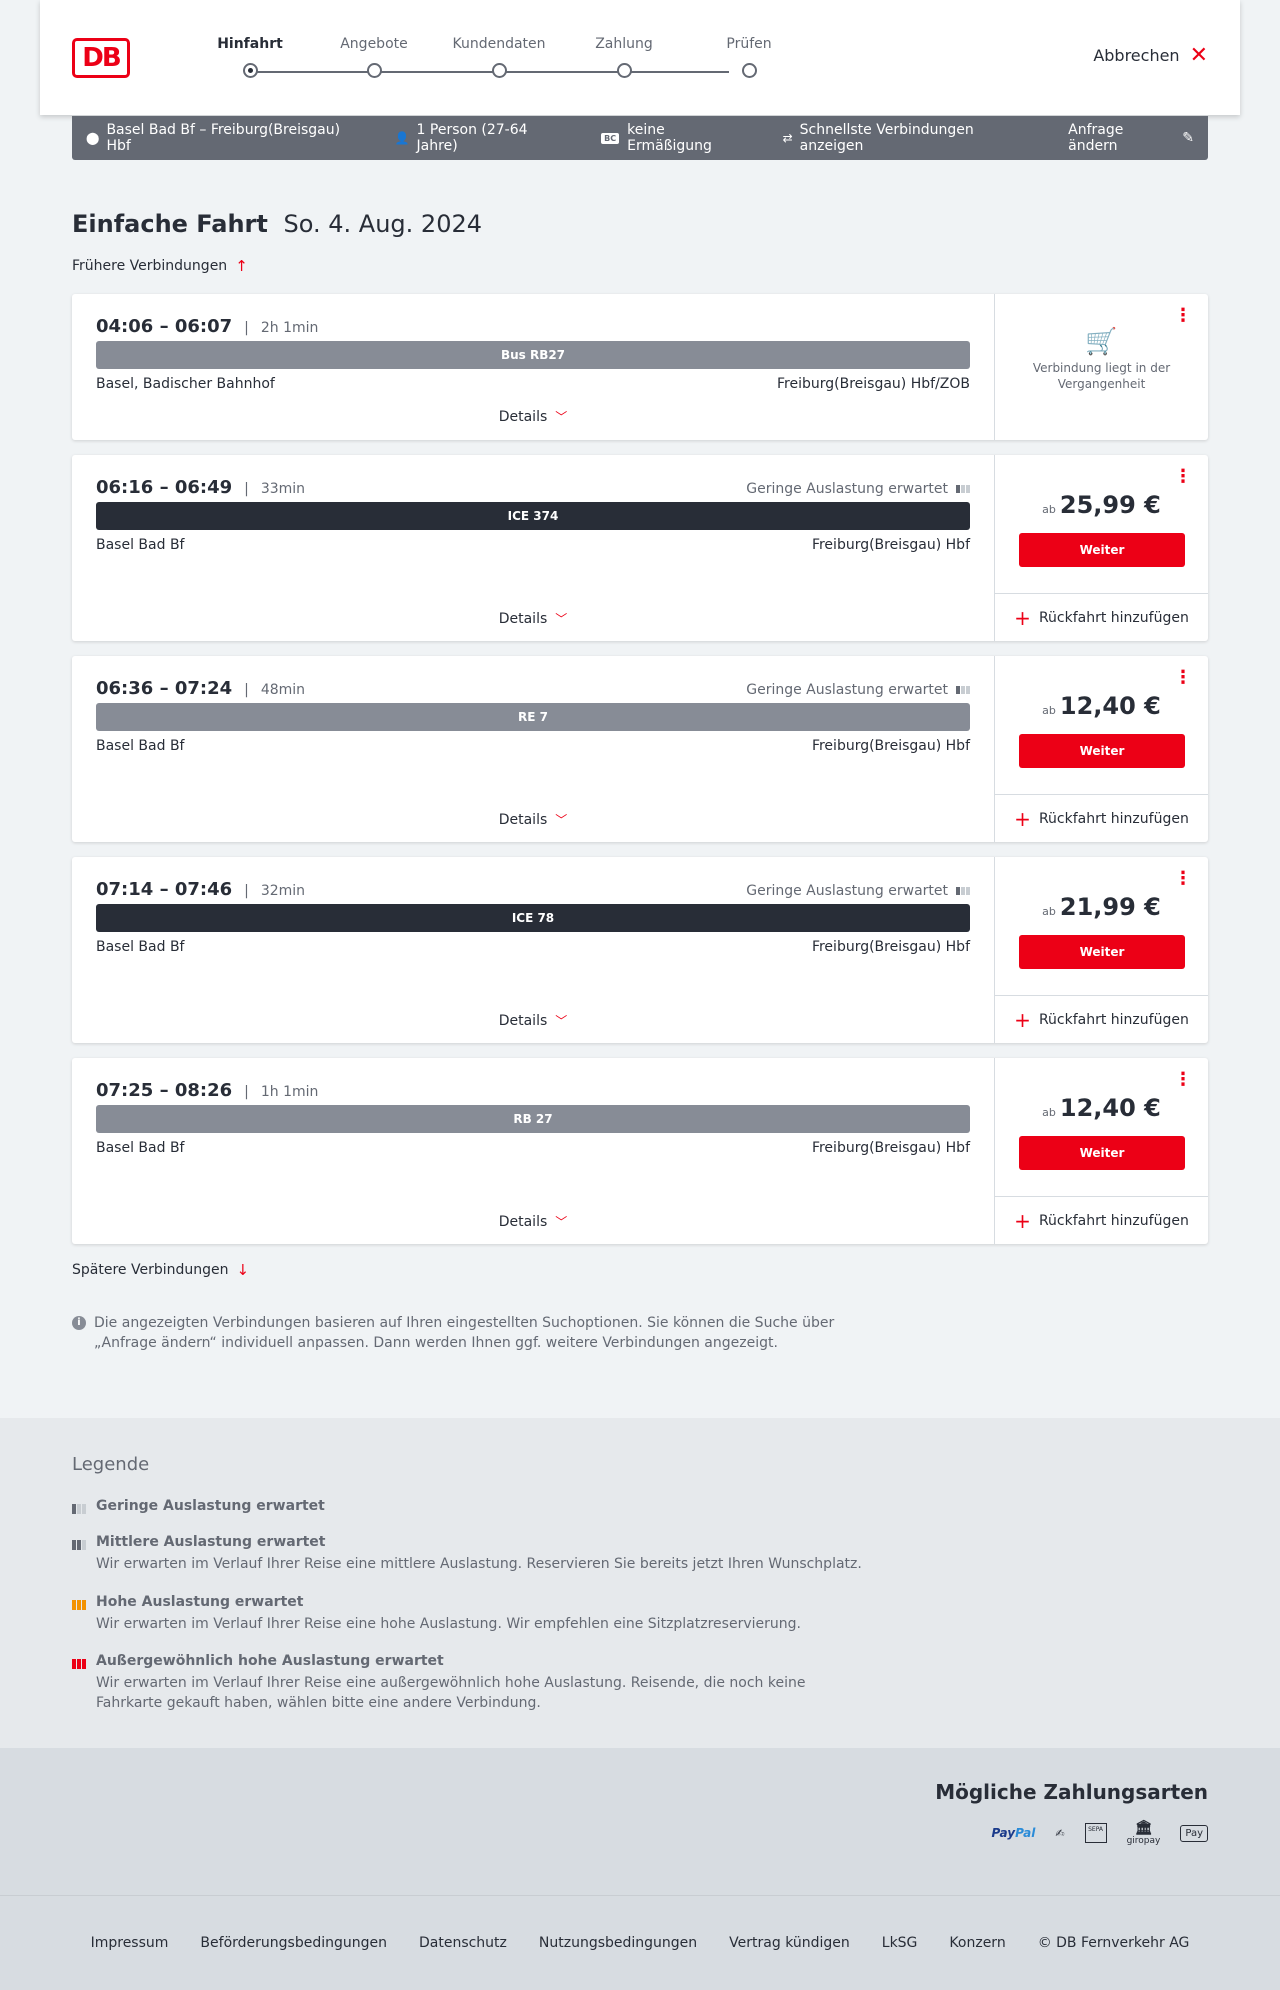  What do you see at coordinates (789, 1943) in the screenshot?
I see `footer-link-vertrag-kuendigen: Vertrag kündigen` at bounding box center [789, 1943].